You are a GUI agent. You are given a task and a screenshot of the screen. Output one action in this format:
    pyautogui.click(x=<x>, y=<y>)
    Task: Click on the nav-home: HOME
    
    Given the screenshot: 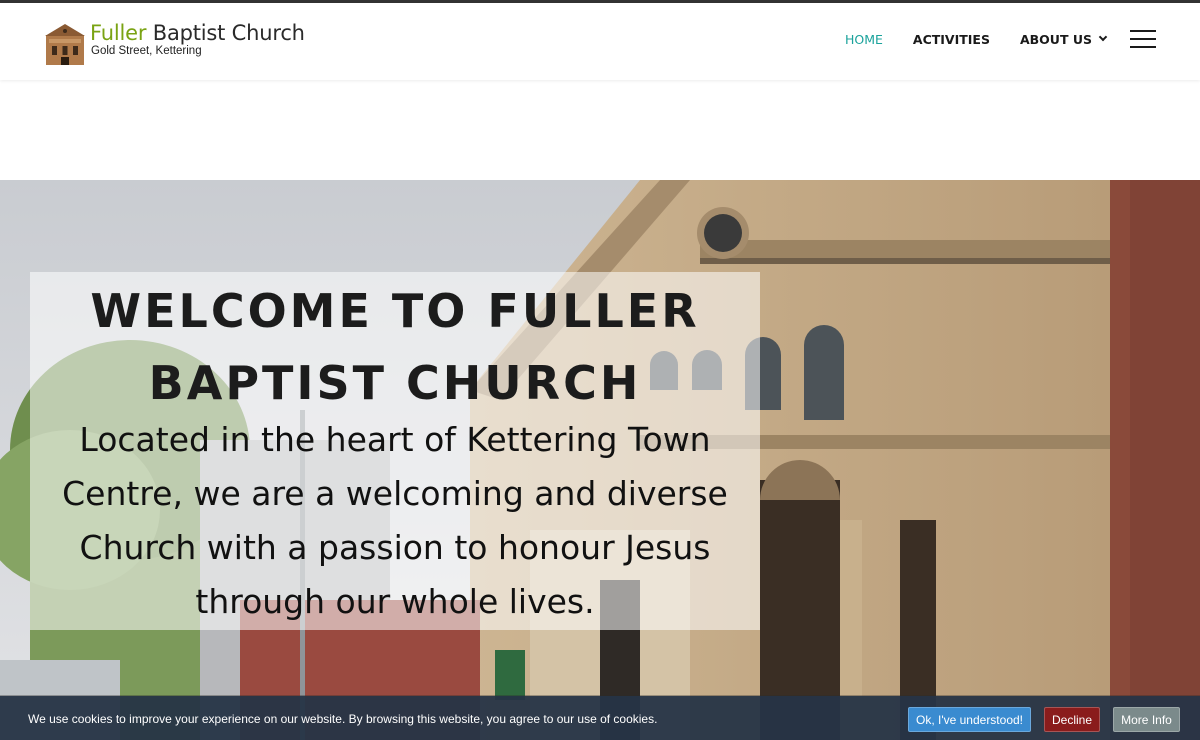 What is the action you would take?
    pyautogui.click(x=864, y=39)
    